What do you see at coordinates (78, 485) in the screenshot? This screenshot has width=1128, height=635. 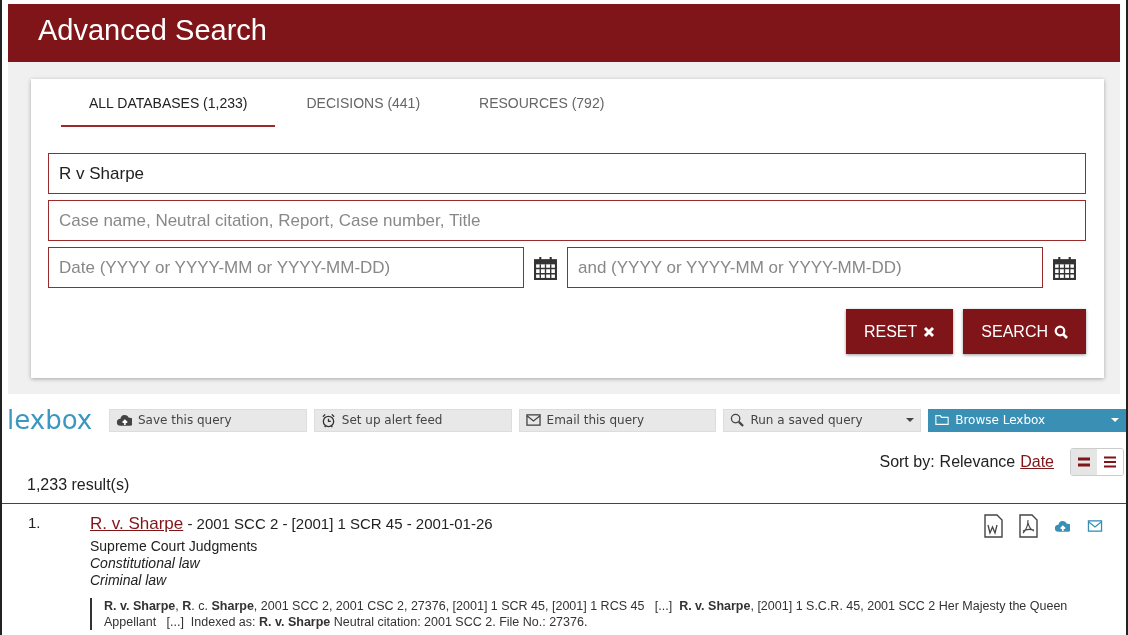 I see `results-count: 1,233 result(s)` at bounding box center [78, 485].